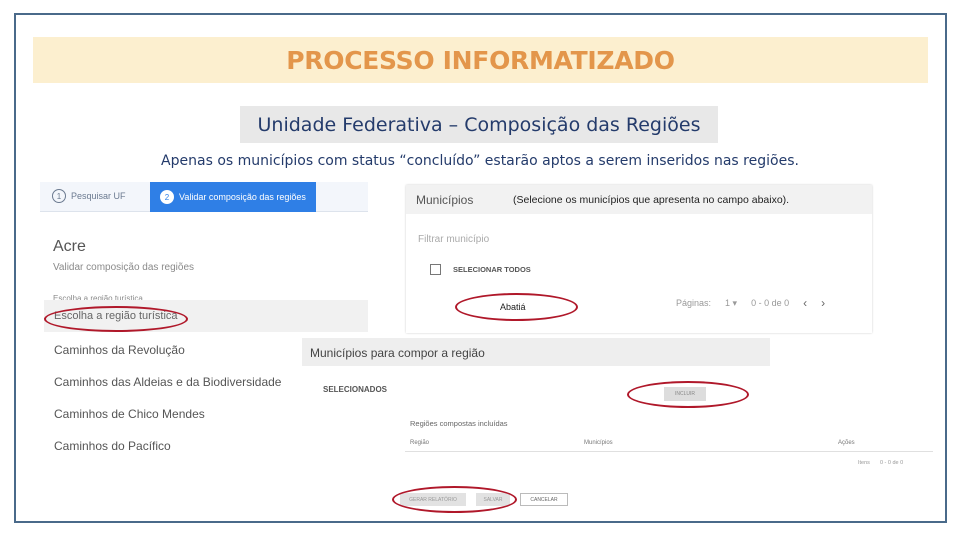  Describe the element at coordinates (119, 350) in the screenshot. I see `region-option: Caminhos da Revolução` at that location.